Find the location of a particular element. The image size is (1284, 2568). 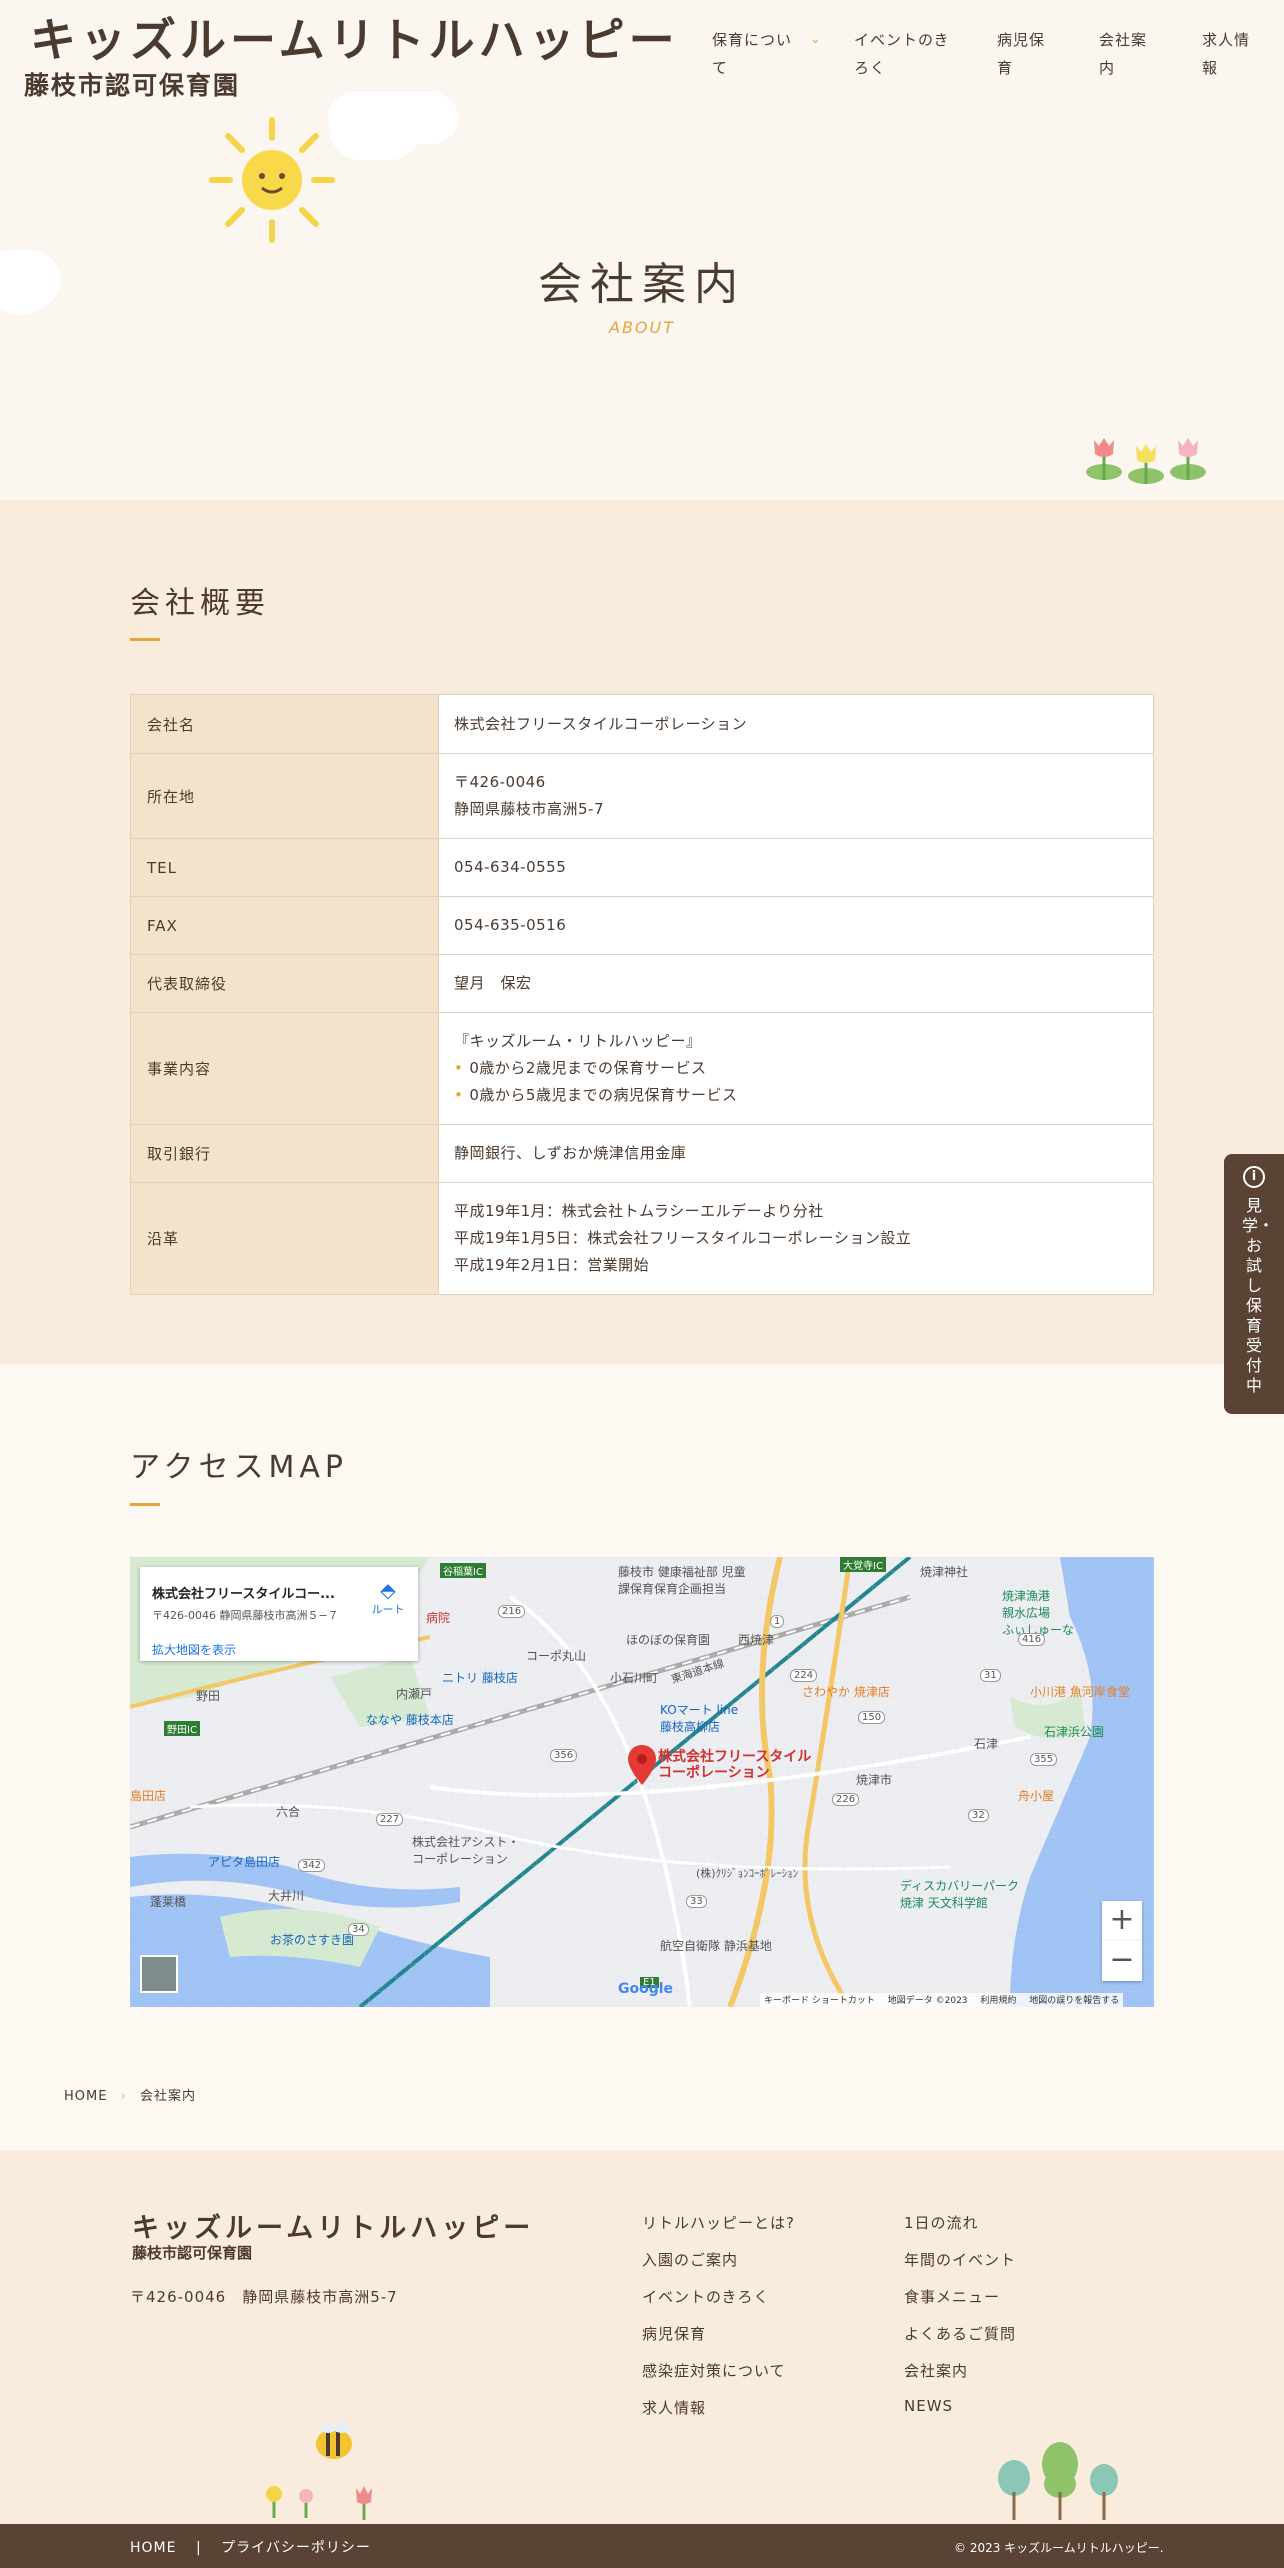

chevron-down-icon: ⌄ is located at coordinates (816, 39).